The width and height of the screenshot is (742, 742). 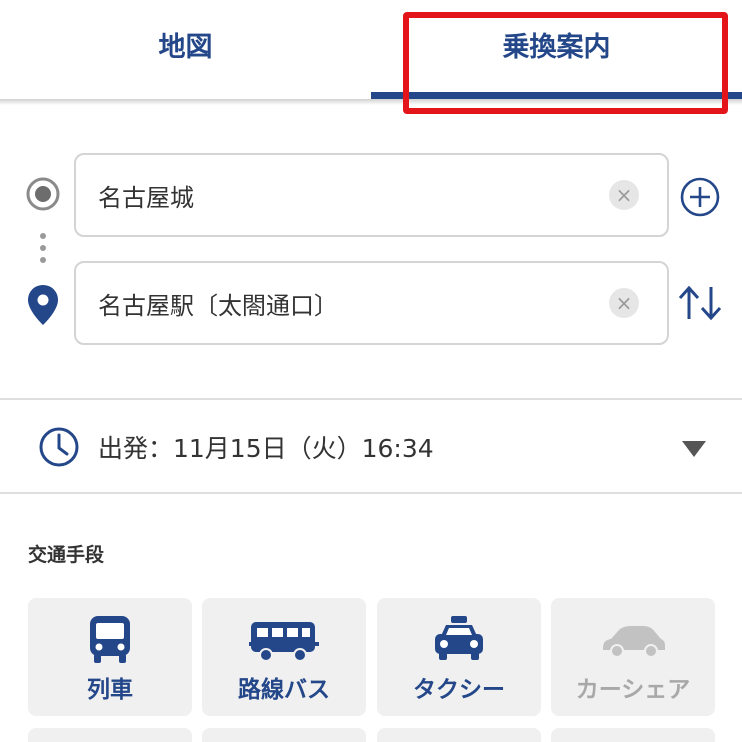 I want to click on mode-train-button: 列車, so click(x=110, y=657).